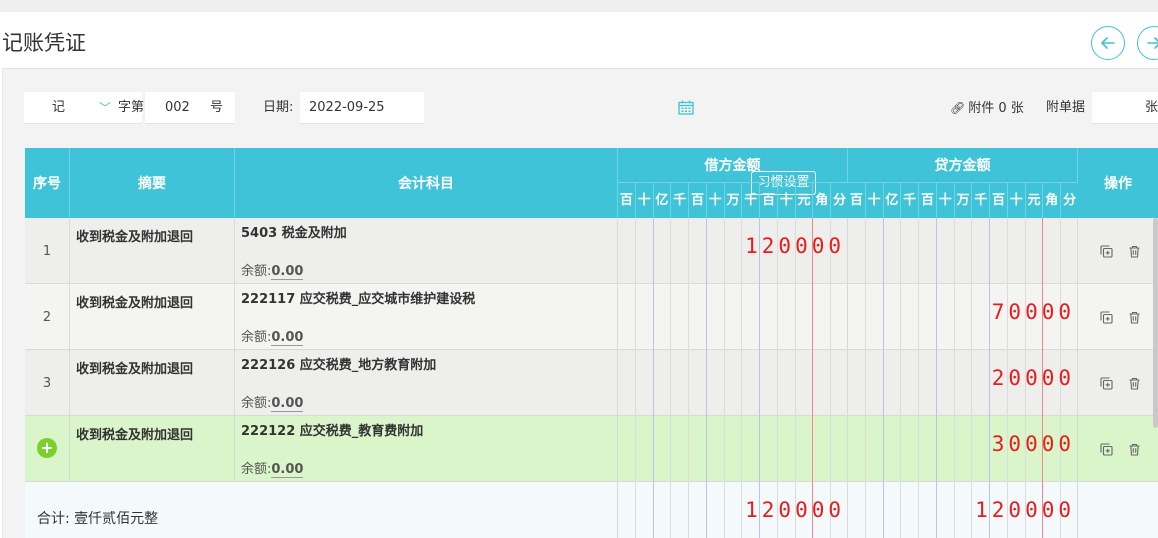 The width and height of the screenshot is (1158, 538). I want to click on col-op-header: 操作, so click(1118, 184).